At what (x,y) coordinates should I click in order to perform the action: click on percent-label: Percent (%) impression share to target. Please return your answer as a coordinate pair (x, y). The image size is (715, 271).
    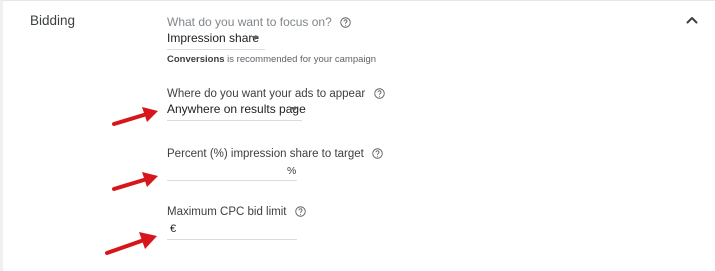
    Looking at the image, I should click on (265, 154).